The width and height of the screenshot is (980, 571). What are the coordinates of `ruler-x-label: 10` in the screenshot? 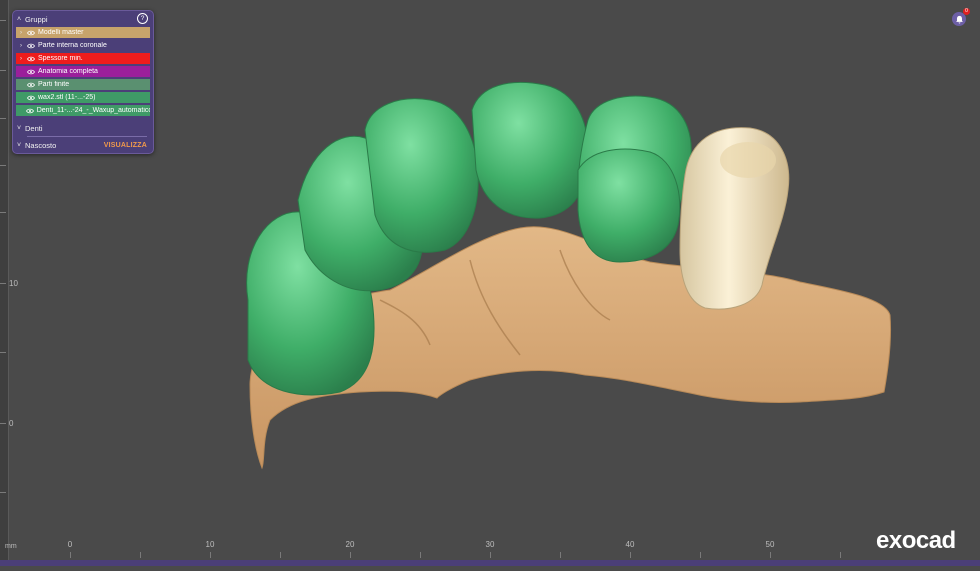 It's located at (210, 544).